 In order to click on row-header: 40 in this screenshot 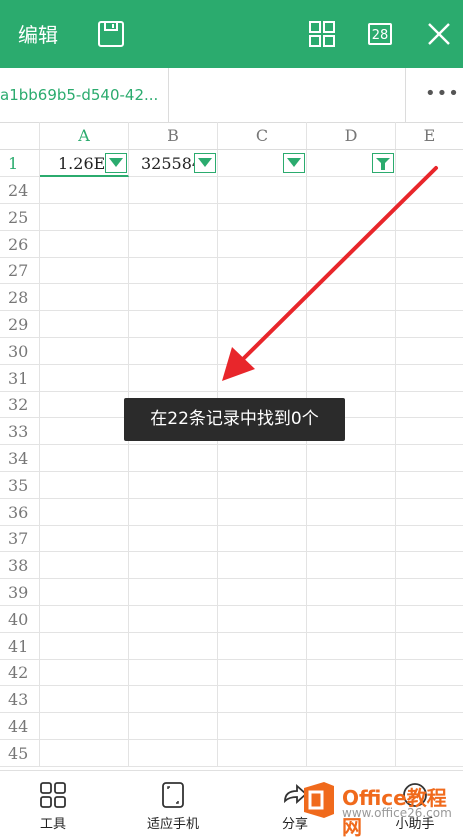, I will do `click(20, 619)`.